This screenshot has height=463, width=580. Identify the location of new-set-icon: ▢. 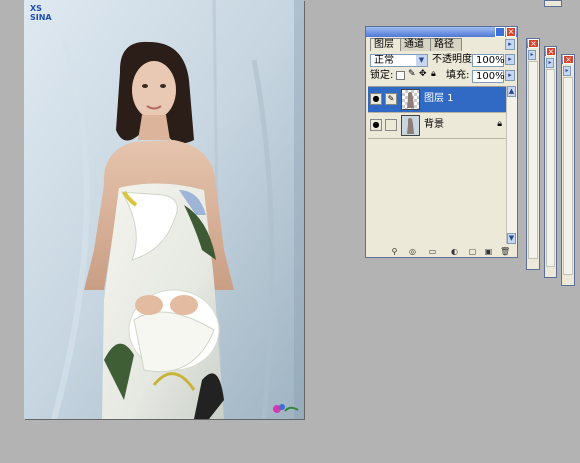
(472, 251).